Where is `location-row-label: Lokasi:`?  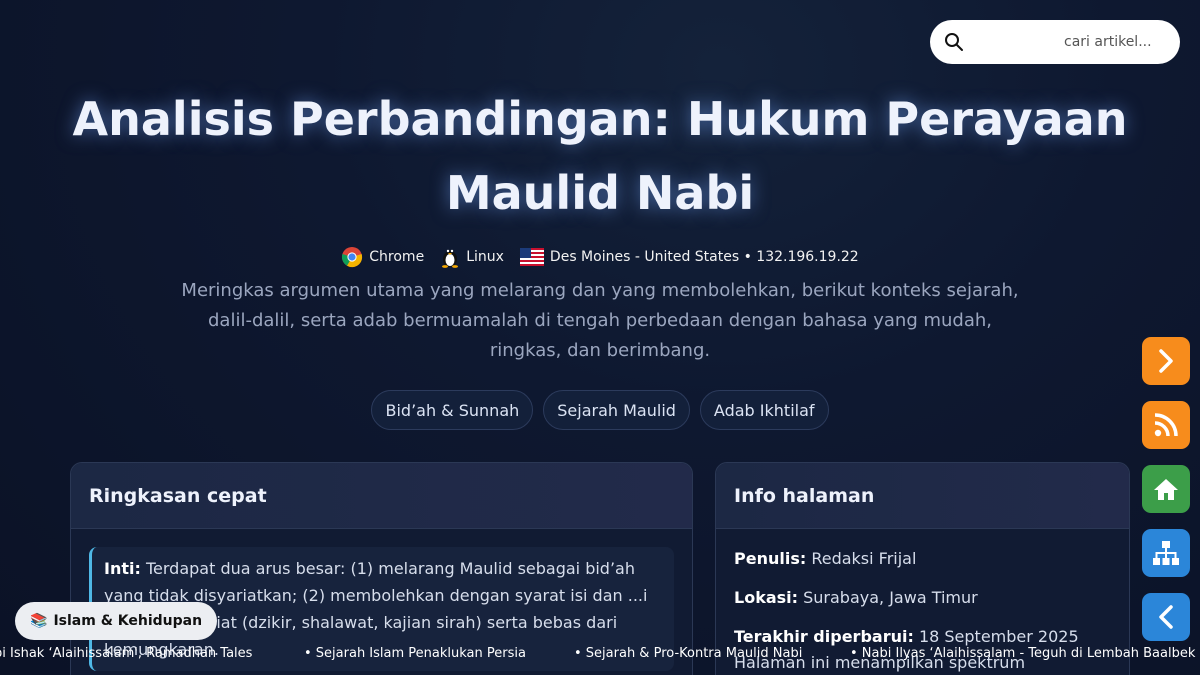 location-row-label: Lokasi: is located at coordinates (766, 597).